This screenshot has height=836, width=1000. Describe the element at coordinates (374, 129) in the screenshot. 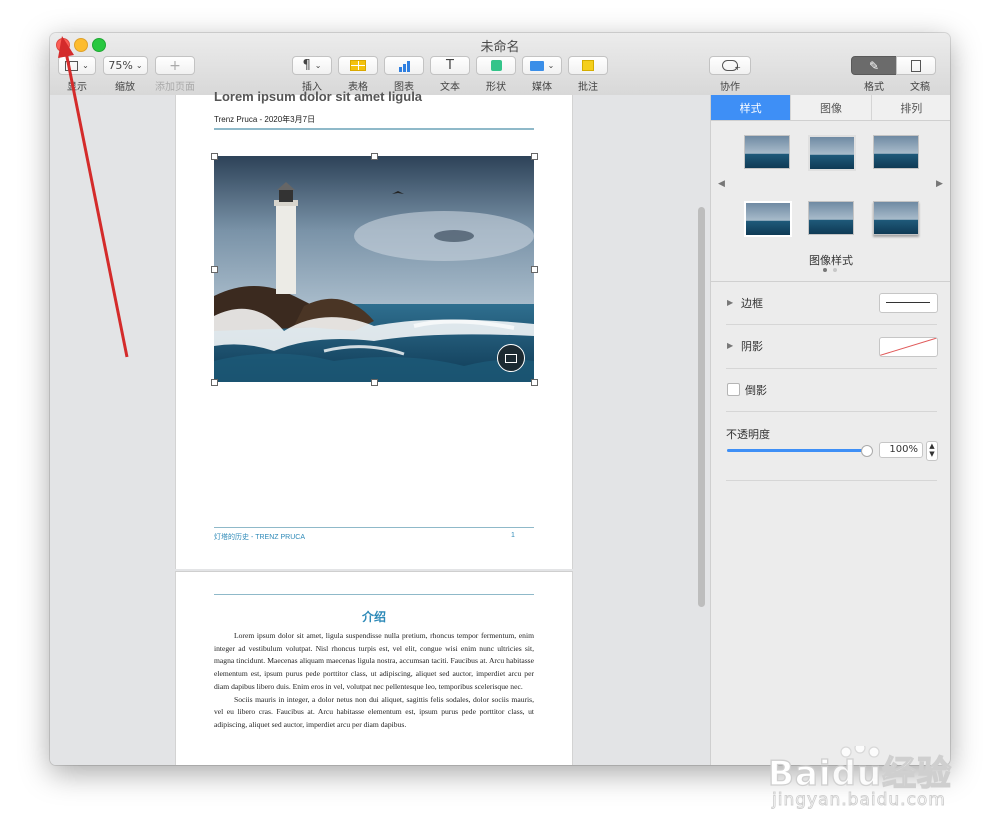

I see `header-rule` at that location.